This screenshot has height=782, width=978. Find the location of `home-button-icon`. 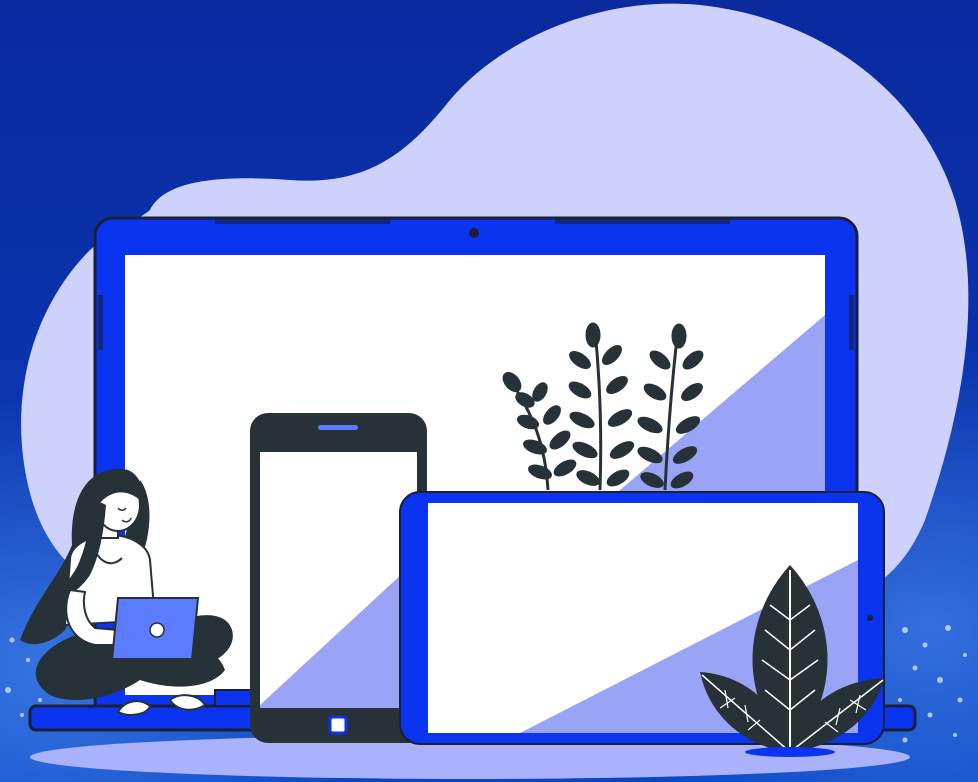

home-button-icon is located at coordinates (338, 725).